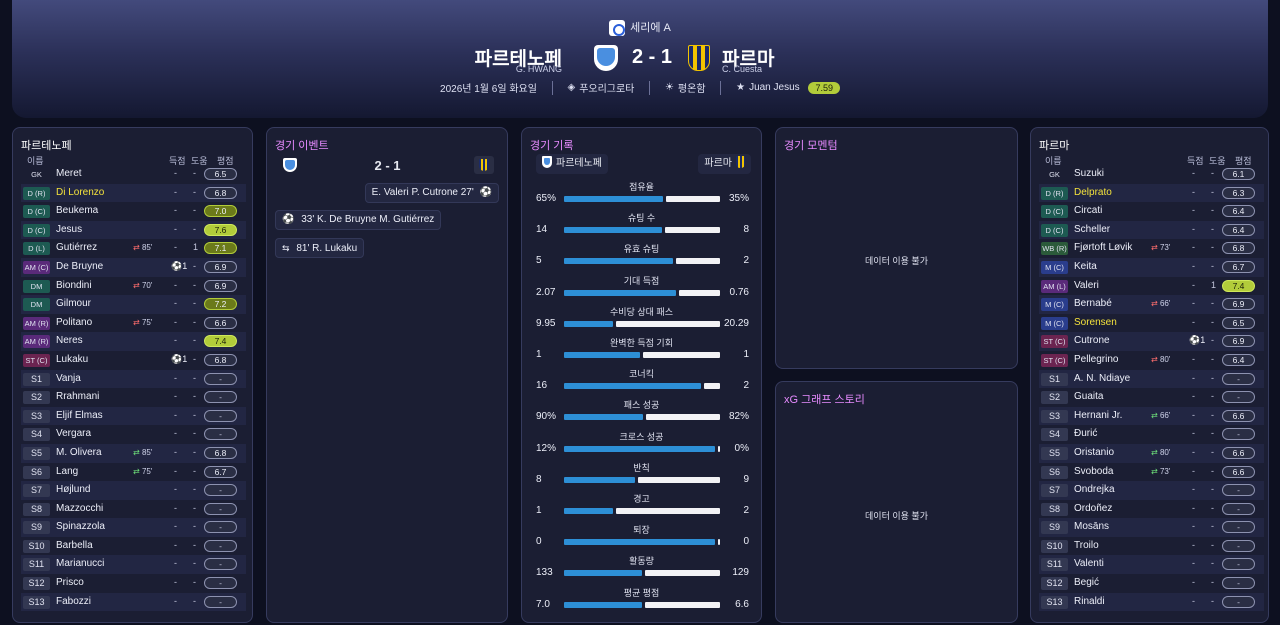 Image resolution: width=1280 pixels, height=625 pixels. I want to click on player-row: S11 Valenti - - -, so click(1151, 565).